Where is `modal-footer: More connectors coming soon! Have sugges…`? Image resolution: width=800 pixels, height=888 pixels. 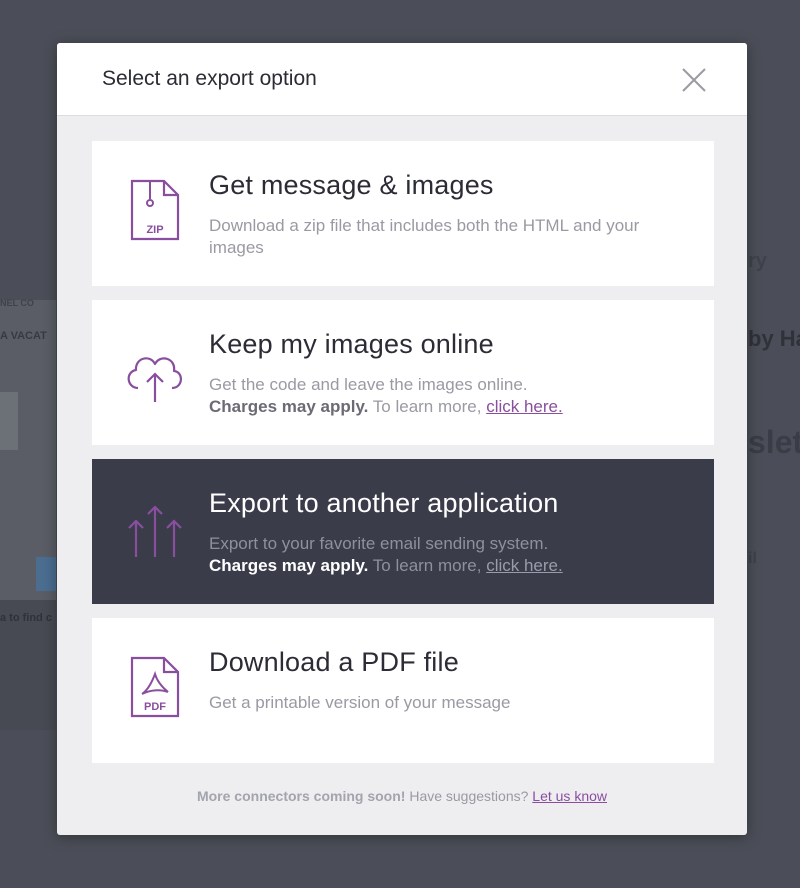
modal-footer: More connectors coming soon! Have sugges… is located at coordinates (402, 796).